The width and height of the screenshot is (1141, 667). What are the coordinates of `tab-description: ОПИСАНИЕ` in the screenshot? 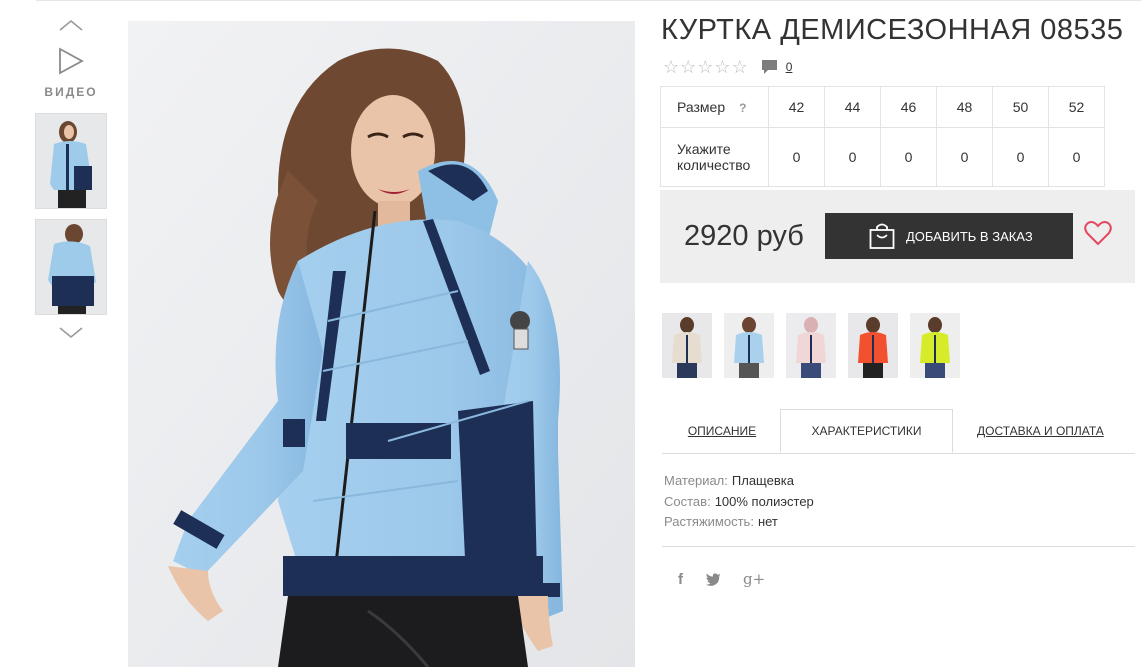 It's located at (722, 431).